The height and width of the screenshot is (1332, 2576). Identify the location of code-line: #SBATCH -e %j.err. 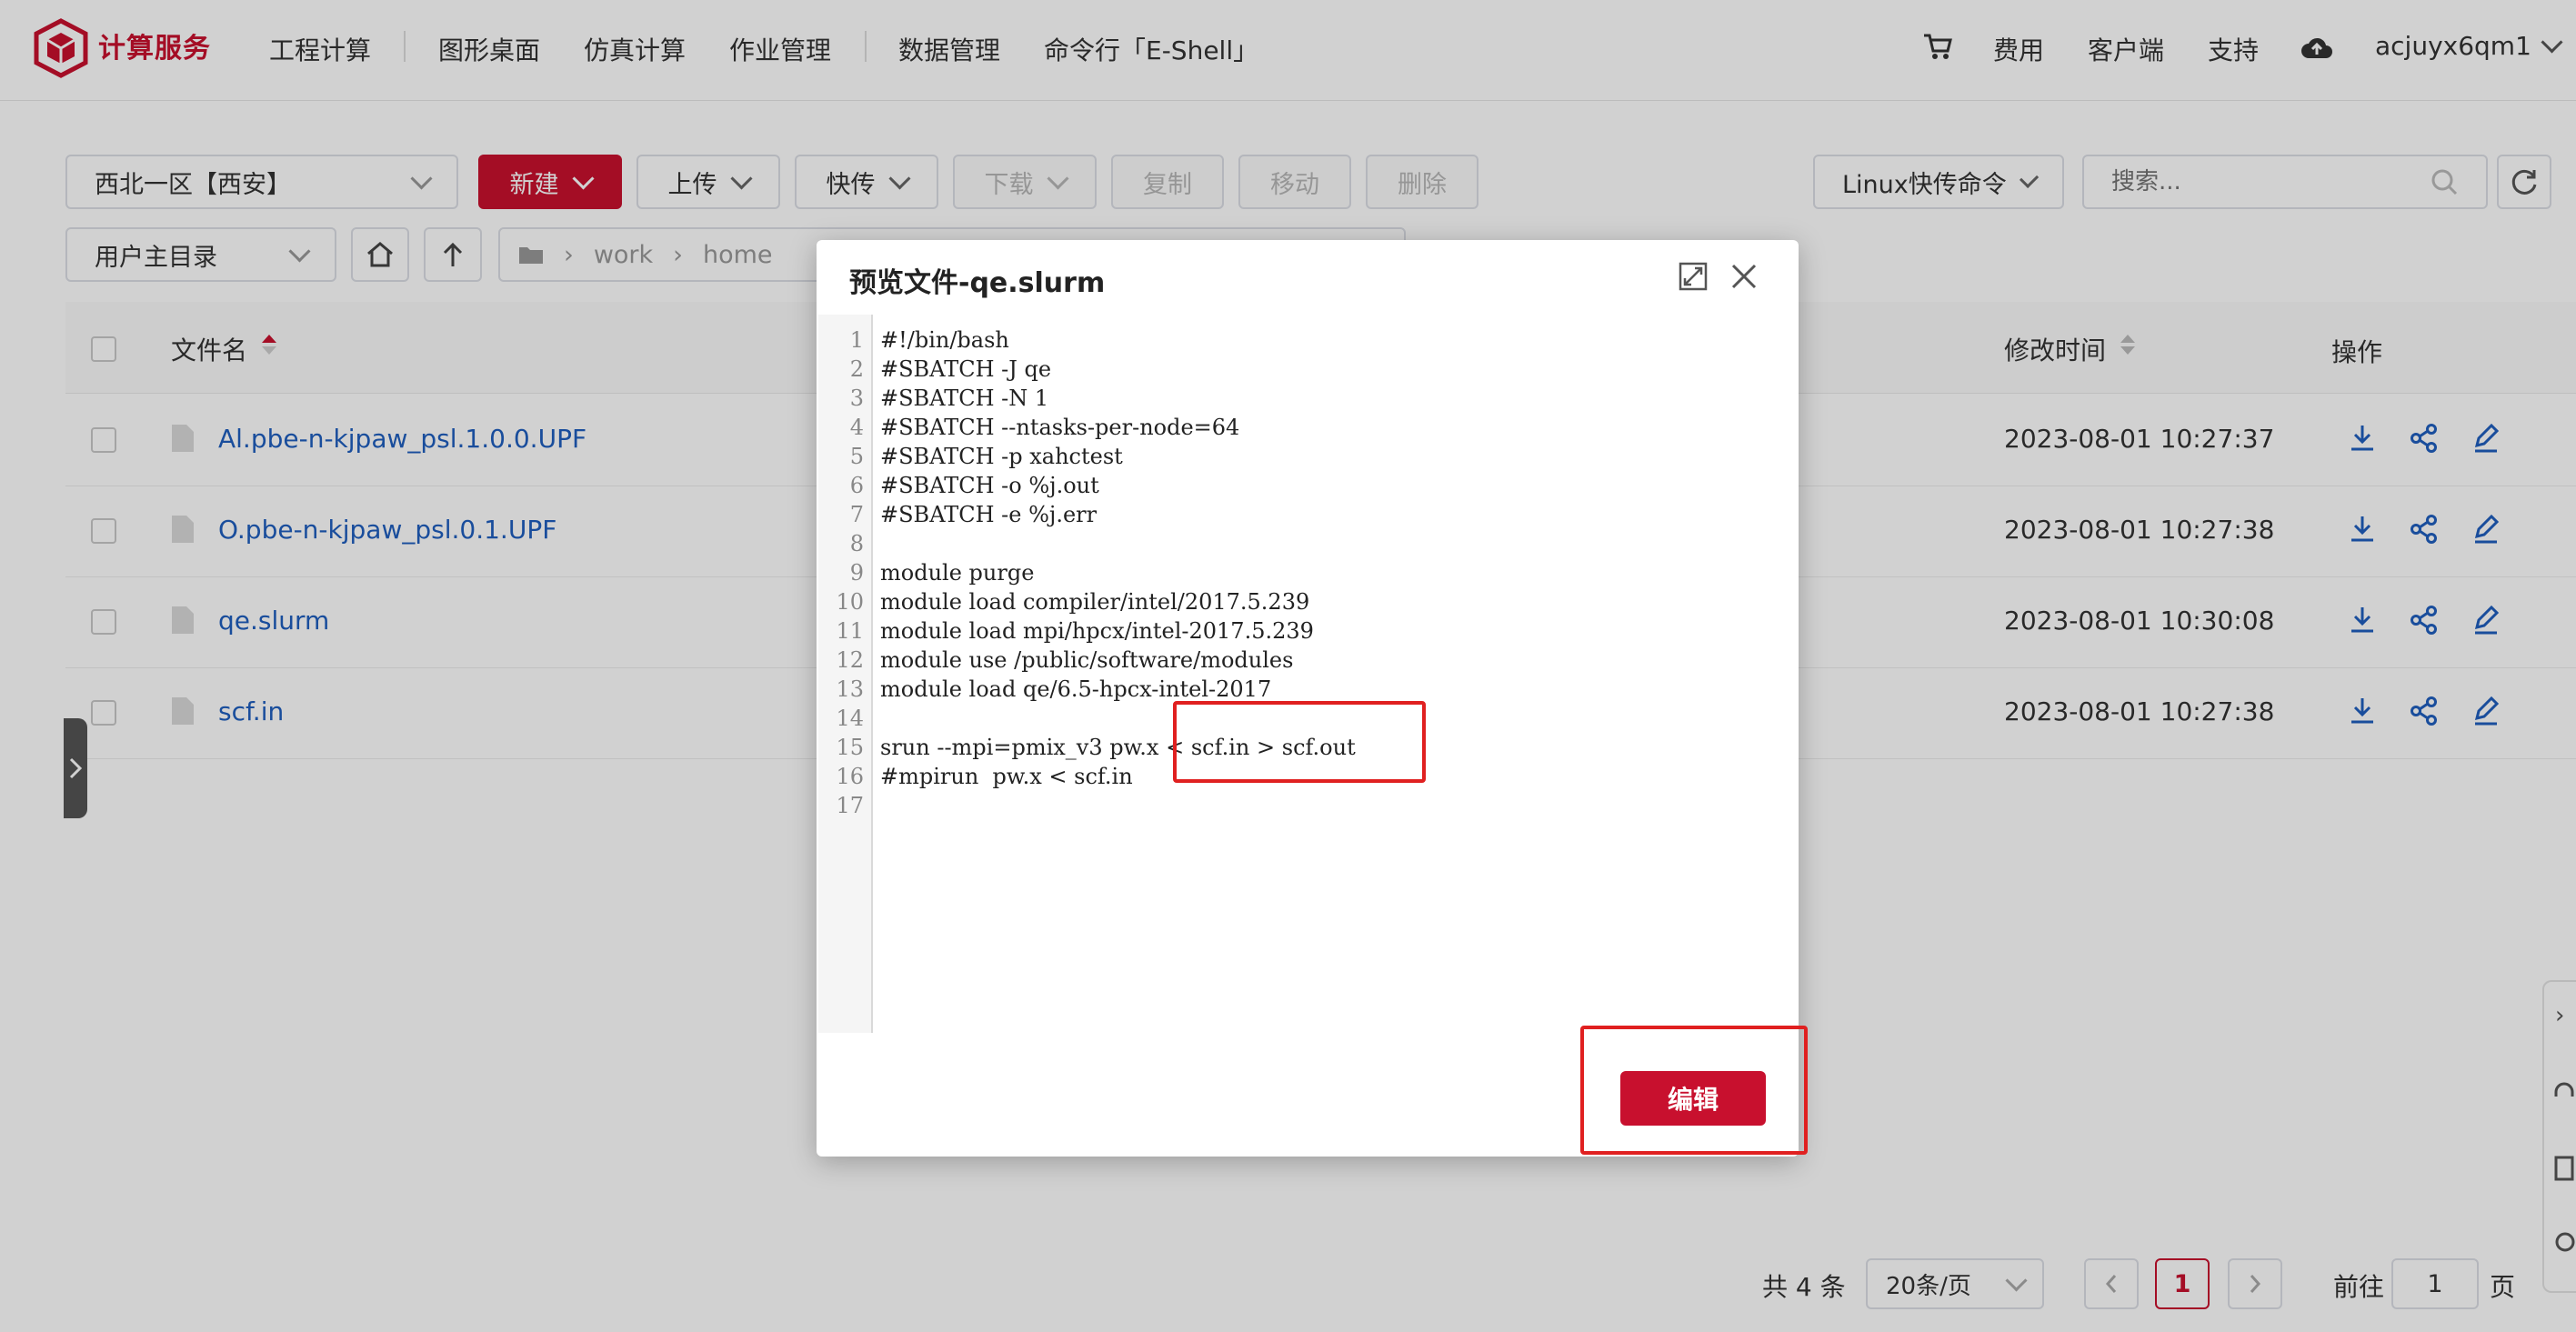
(989, 514).